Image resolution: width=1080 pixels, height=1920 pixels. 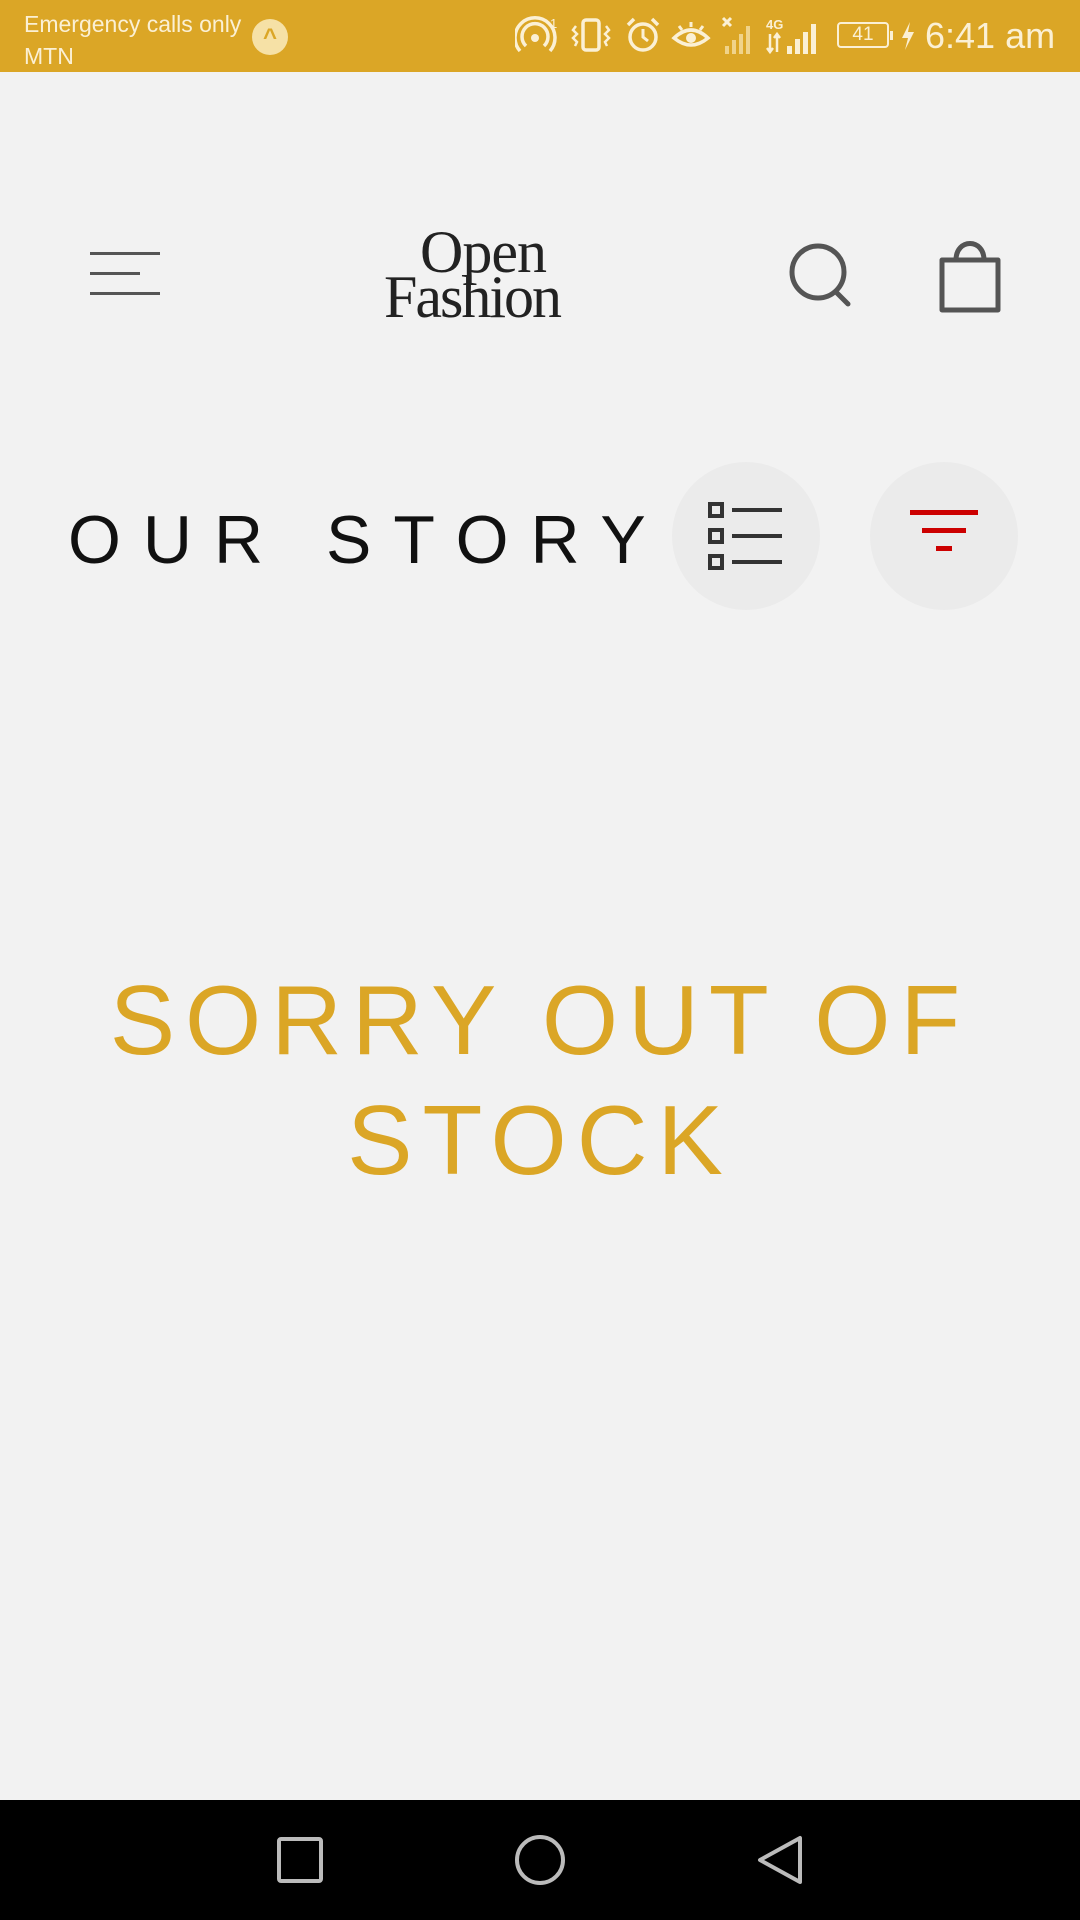 I want to click on filter-button, so click(x=944, y=536).